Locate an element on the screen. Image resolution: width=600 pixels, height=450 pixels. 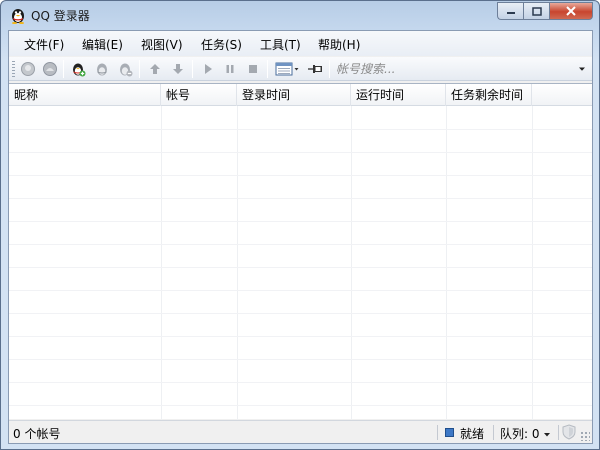
login-icon is located at coordinates (28, 69).